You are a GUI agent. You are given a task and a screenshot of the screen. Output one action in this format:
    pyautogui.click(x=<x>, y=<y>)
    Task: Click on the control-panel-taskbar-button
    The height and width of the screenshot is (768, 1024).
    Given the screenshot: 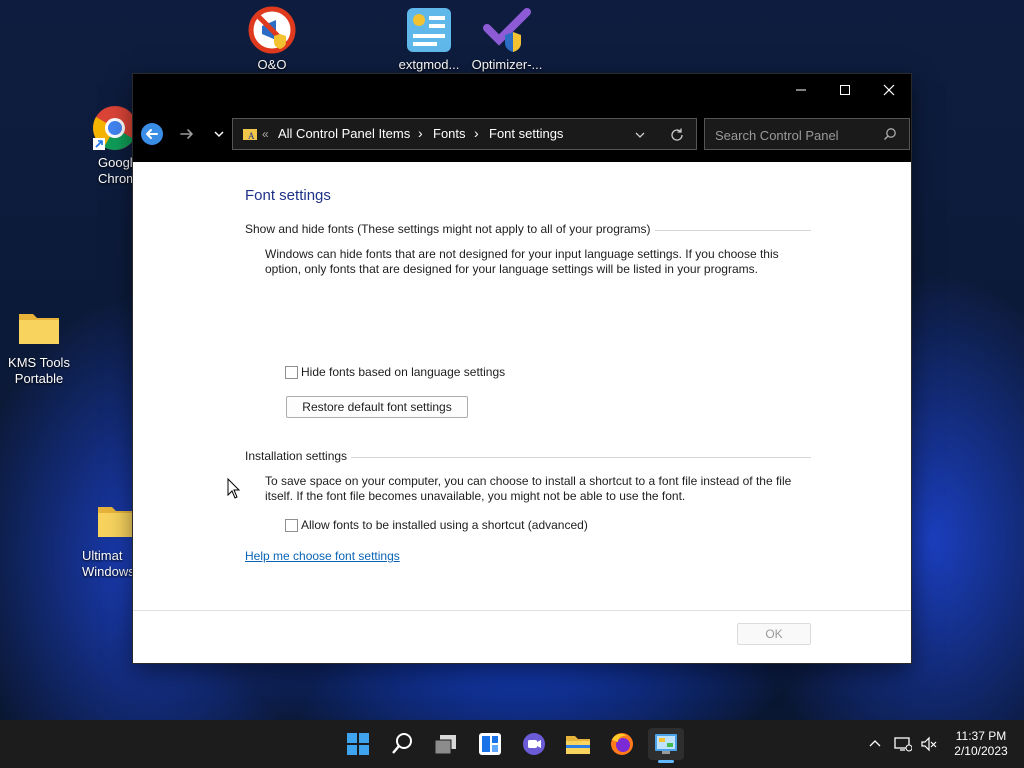 What is the action you would take?
    pyautogui.click(x=666, y=745)
    